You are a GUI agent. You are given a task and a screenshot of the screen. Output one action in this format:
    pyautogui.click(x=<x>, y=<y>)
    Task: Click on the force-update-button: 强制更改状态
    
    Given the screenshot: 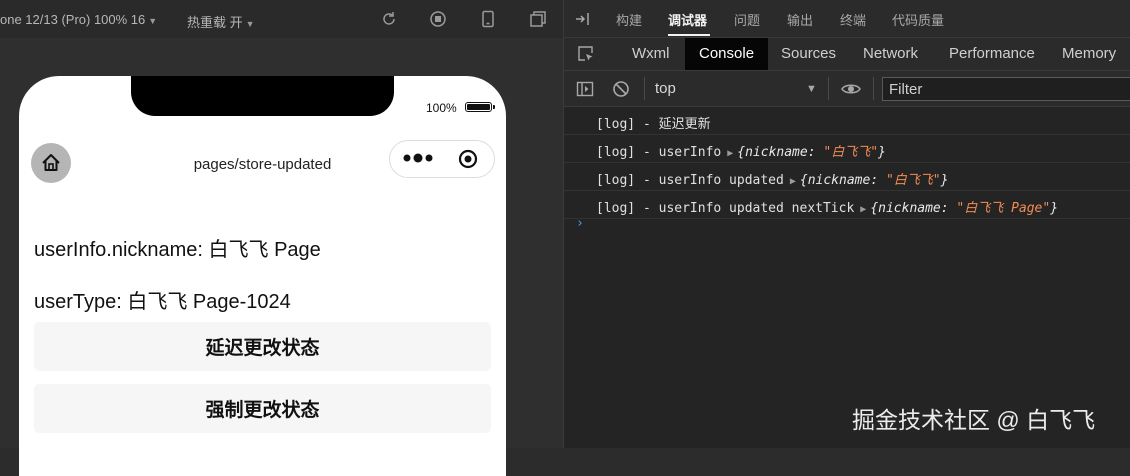 What is the action you would take?
    pyautogui.click(x=262, y=408)
    